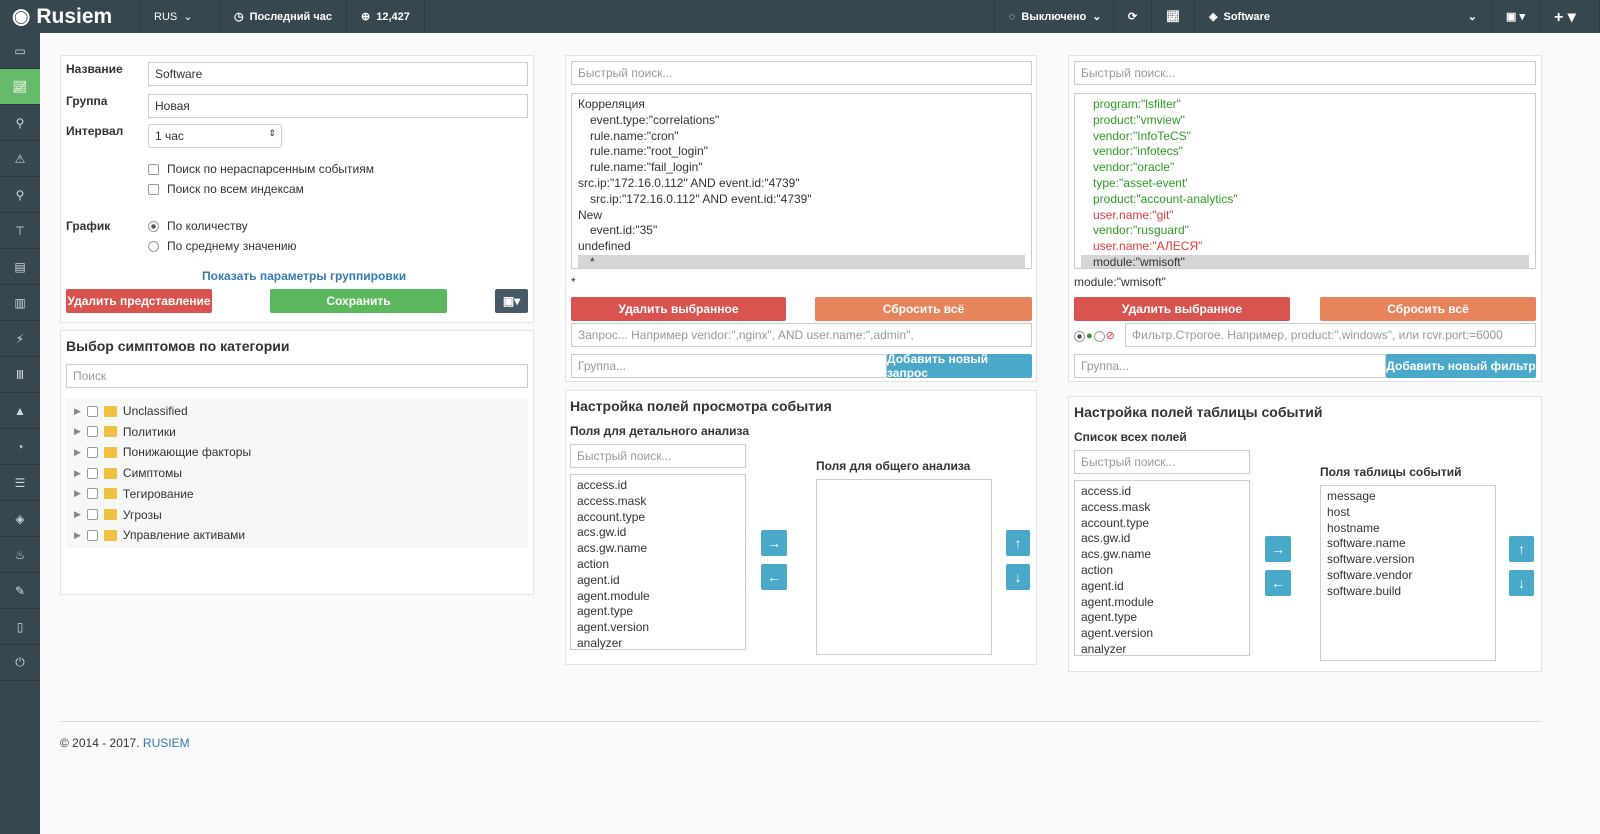 The height and width of the screenshot is (834, 1600). I want to click on field-item: hostname, so click(1408, 529).